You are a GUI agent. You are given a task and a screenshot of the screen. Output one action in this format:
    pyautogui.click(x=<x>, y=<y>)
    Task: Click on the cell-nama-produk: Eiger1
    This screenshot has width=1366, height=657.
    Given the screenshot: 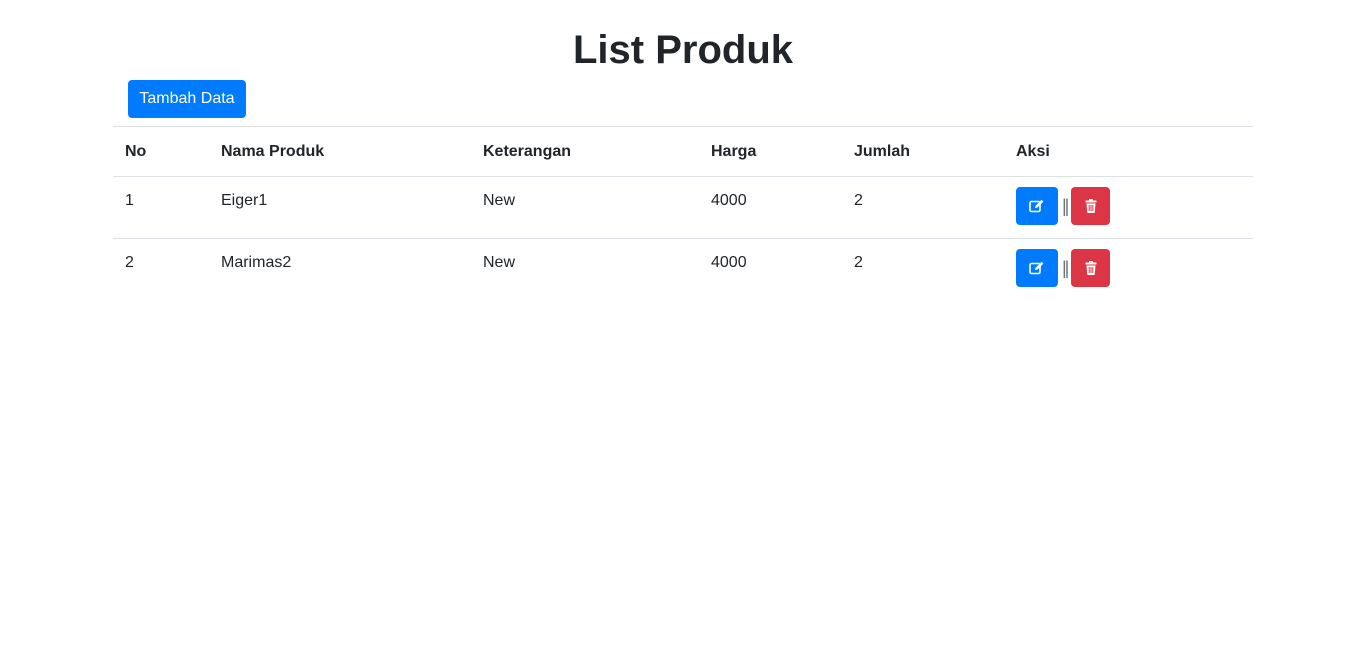 What is the action you would take?
    pyautogui.click(x=244, y=200)
    